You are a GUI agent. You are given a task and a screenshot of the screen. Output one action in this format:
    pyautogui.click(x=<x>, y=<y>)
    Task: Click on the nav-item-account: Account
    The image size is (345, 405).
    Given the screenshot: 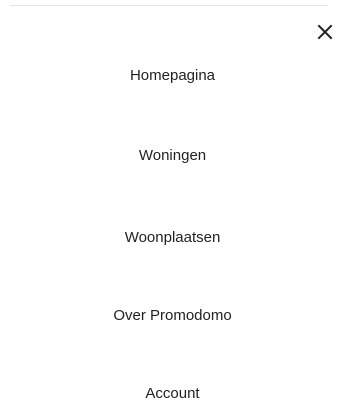 What is the action you would take?
    pyautogui.click(x=172, y=394)
    